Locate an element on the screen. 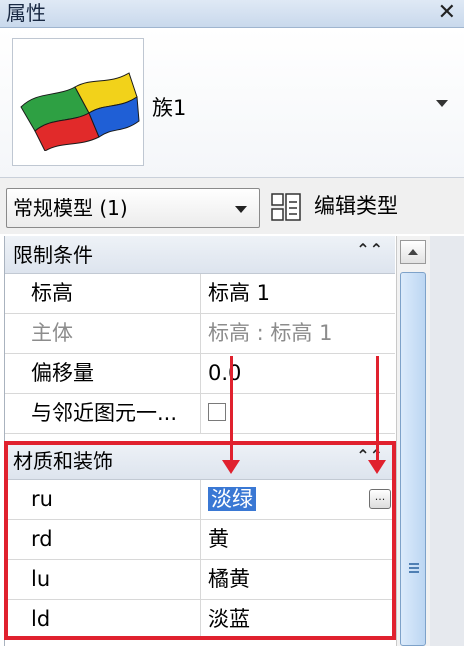 The width and height of the screenshot is (464, 646). property-row: 标高 标高 1 is located at coordinates (200, 294).